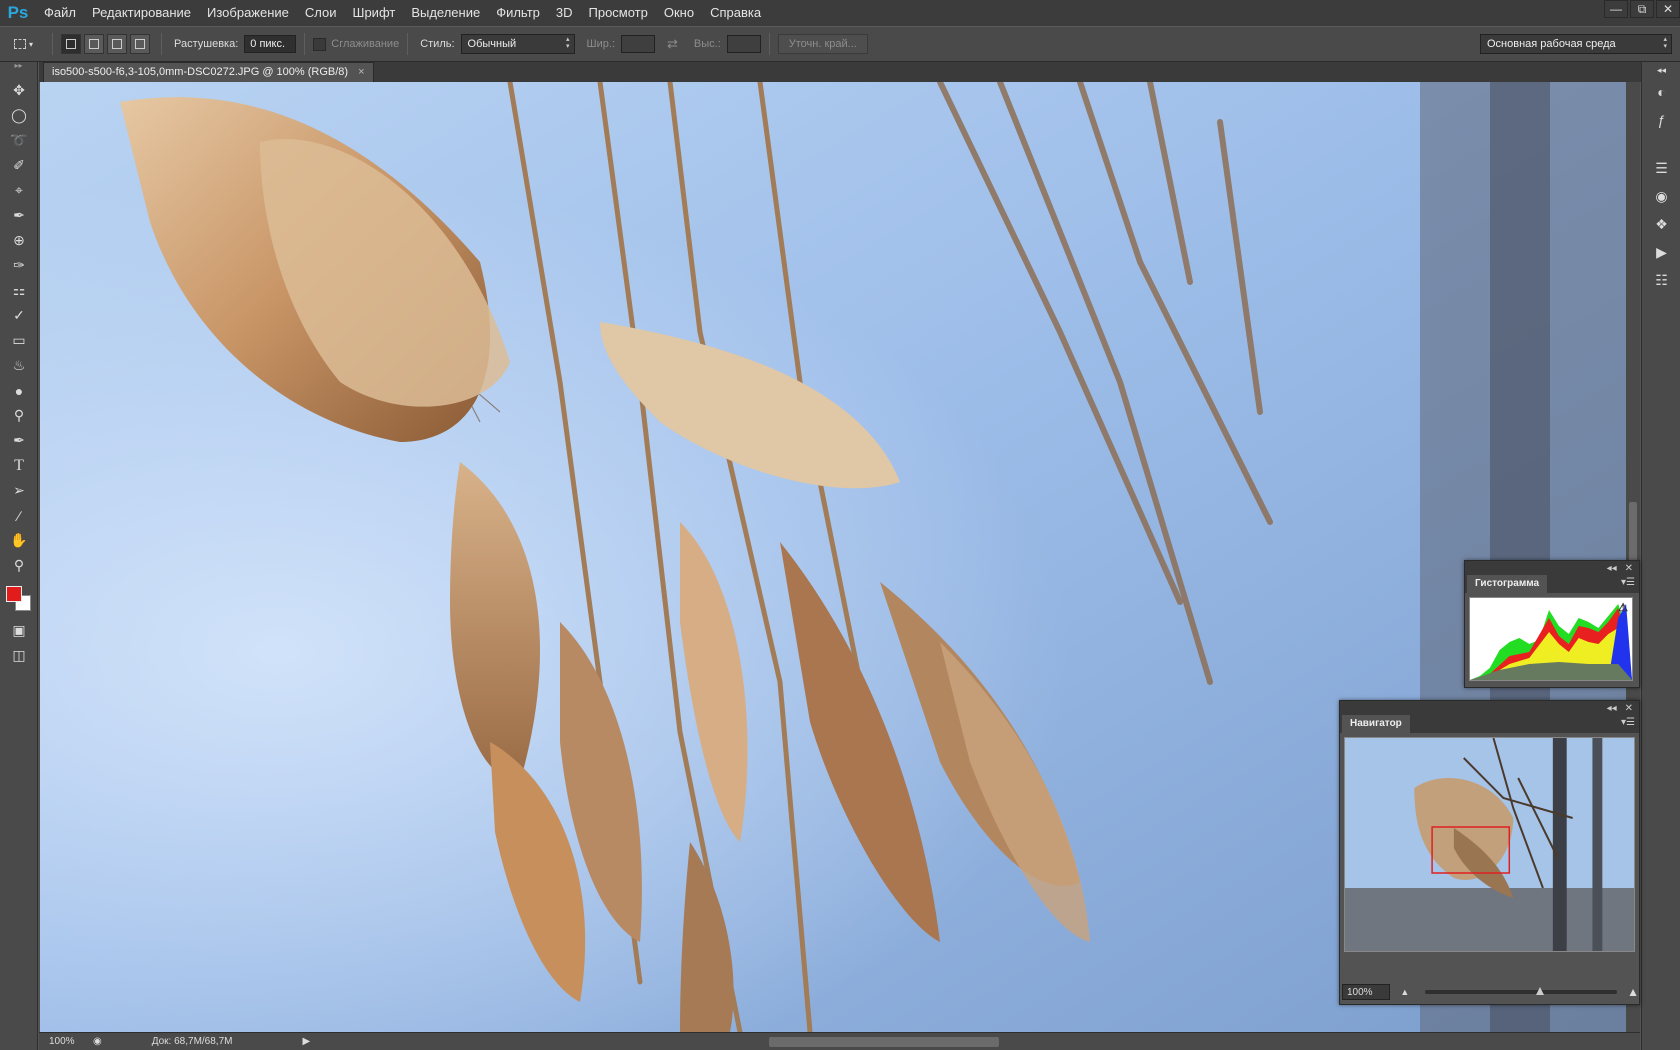  I want to click on subtract-selection-icon, so click(117, 44).